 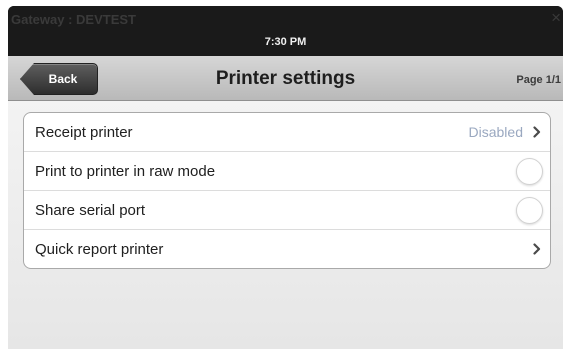 What do you see at coordinates (99, 249) in the screenshot?
I see `setting-label: Quick report printer` at bounding box center [99, 249].